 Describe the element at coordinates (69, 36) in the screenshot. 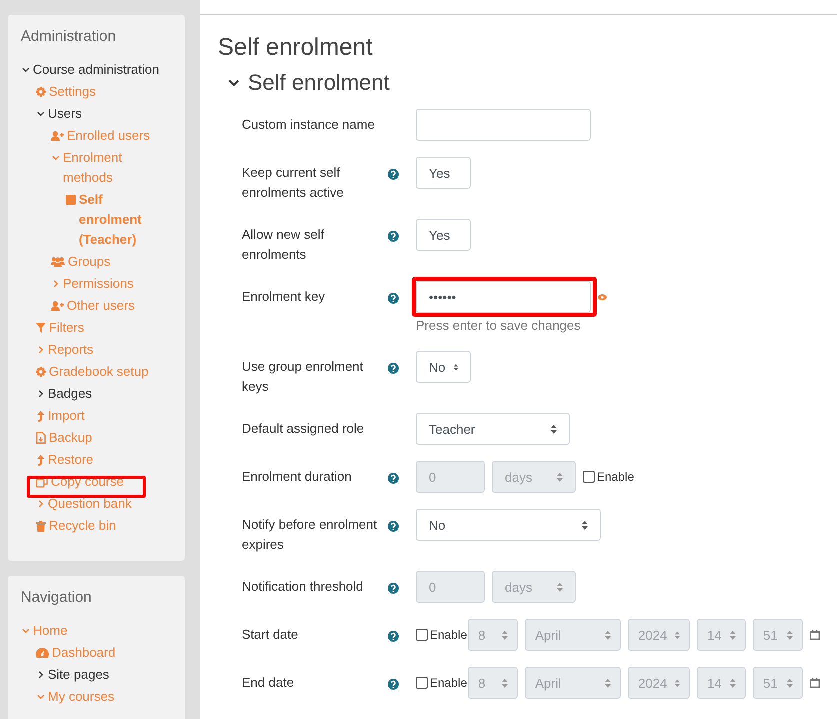

I see `block-title: Administration` at that location.